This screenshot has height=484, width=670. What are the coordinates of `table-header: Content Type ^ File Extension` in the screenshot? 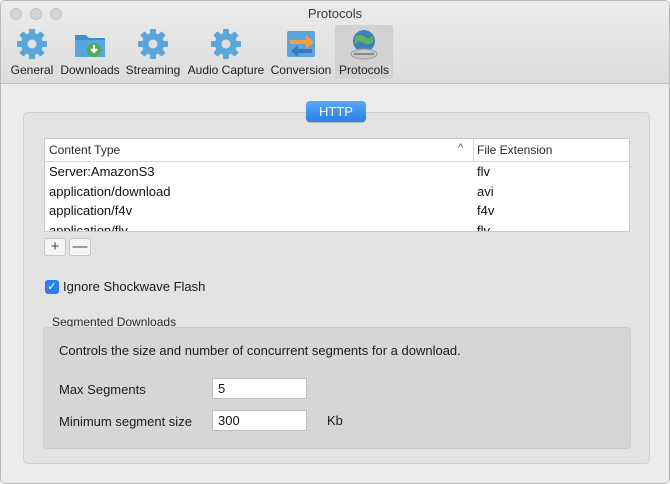 It's located at (337, 150).